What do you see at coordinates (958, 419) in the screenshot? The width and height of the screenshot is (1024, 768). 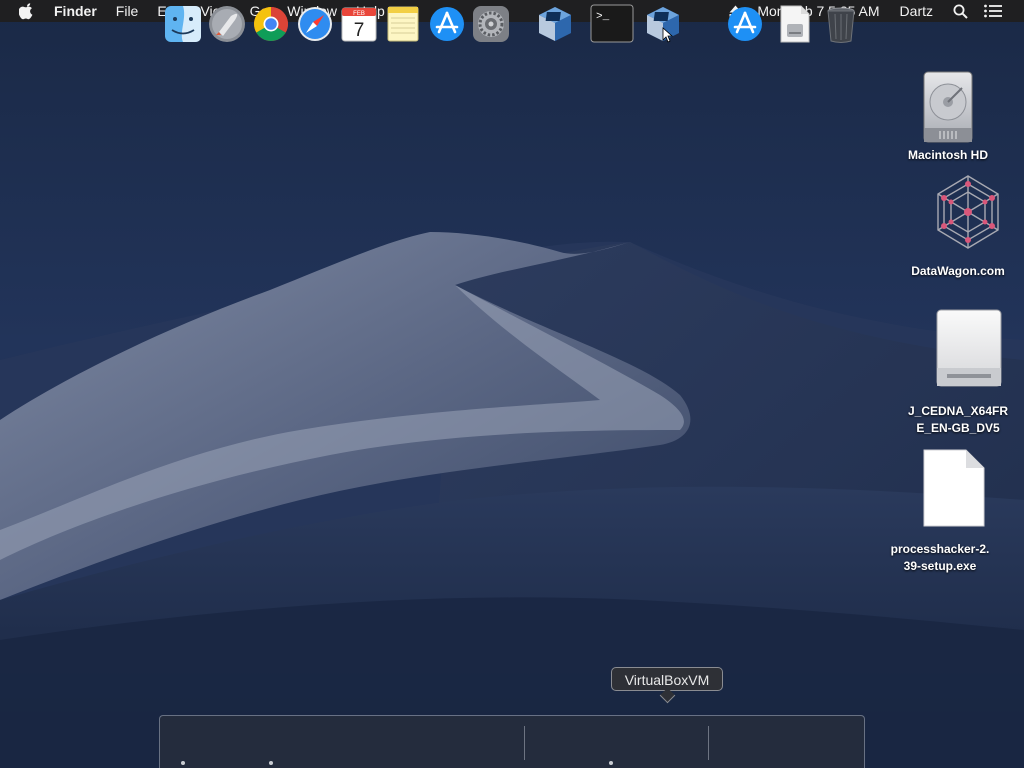 I see `desktop-icon-label: J_CEDNA_X64FR E_EN-GB_DV5` at bounding box center [958, 419].